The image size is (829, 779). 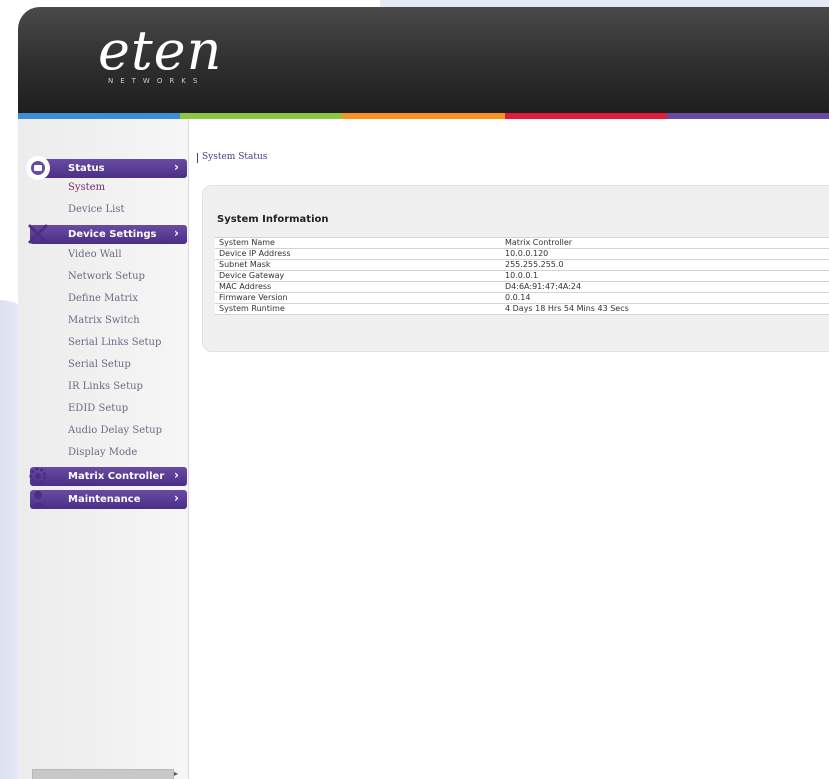 I want to click on row-value: 255.255.255.0, so click(x=665, y=265).